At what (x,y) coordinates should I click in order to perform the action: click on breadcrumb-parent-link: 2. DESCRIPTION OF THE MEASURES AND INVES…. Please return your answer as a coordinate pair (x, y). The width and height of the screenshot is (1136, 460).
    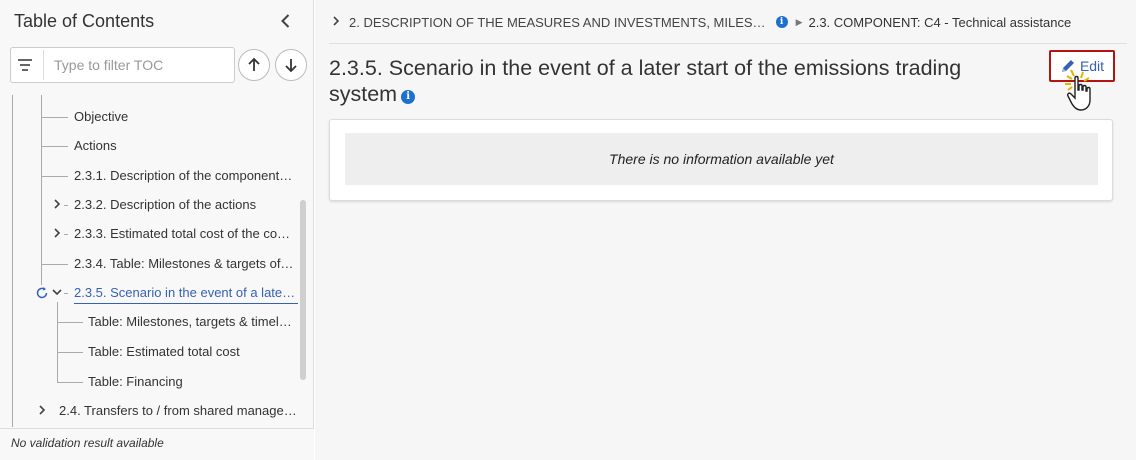
    Looking at the image, I should click on (557, 22).